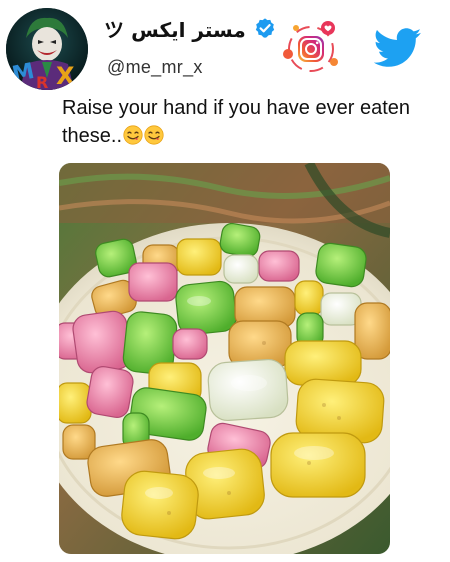  I want to click on twitter-bird-icon, so click(397, 48).